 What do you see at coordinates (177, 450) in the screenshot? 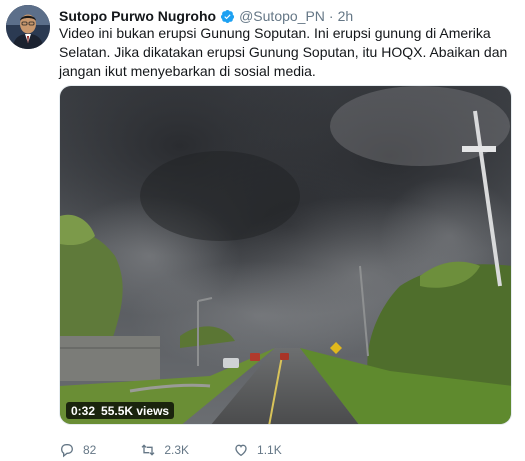
I see `retweet-count: 2.3K` at bounding box center [177, 450].